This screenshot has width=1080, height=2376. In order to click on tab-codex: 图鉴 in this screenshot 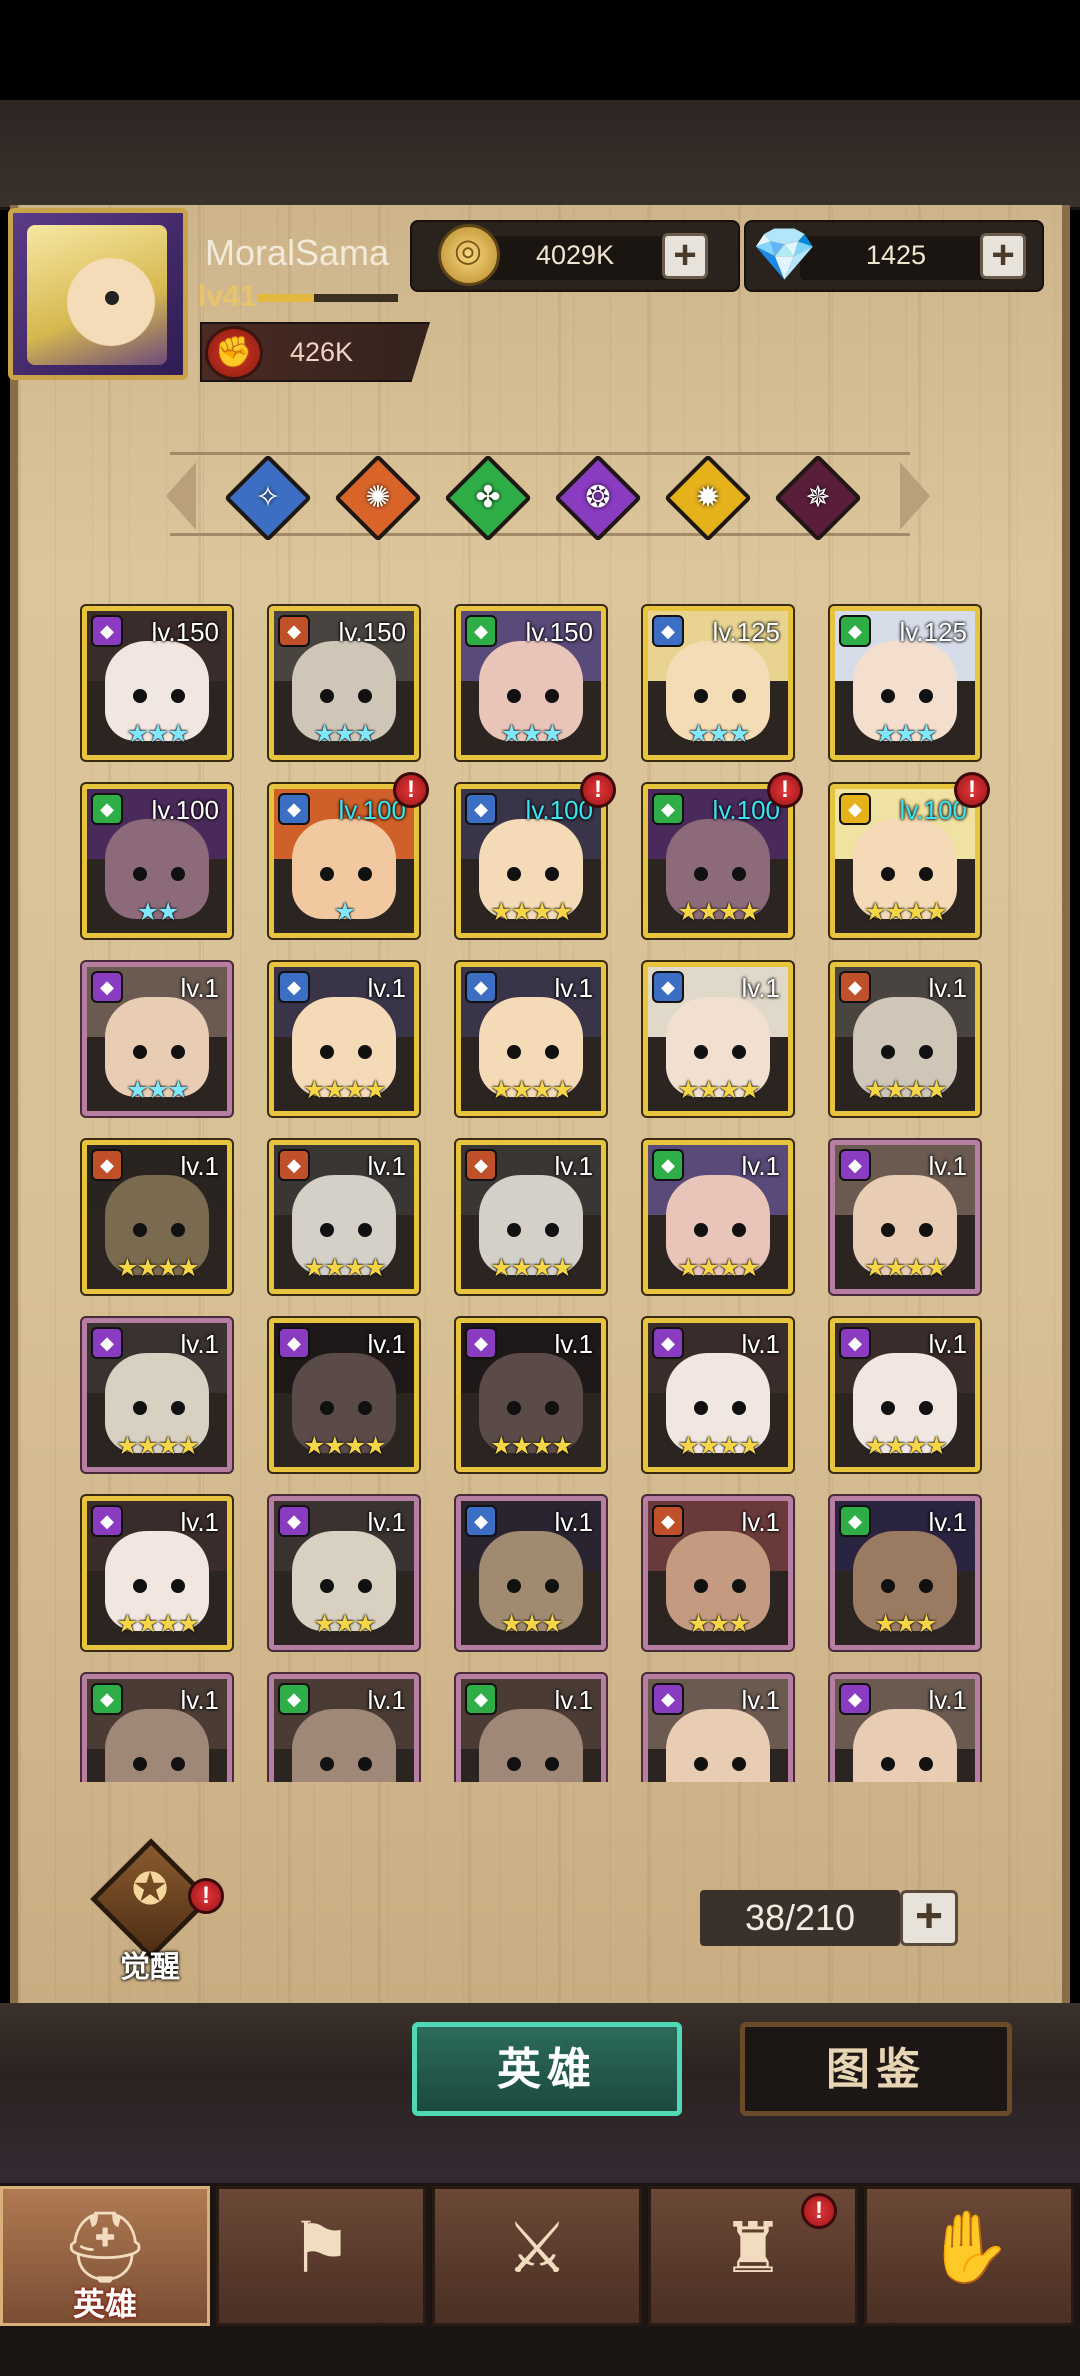, I will do `click(876, 2069)`.